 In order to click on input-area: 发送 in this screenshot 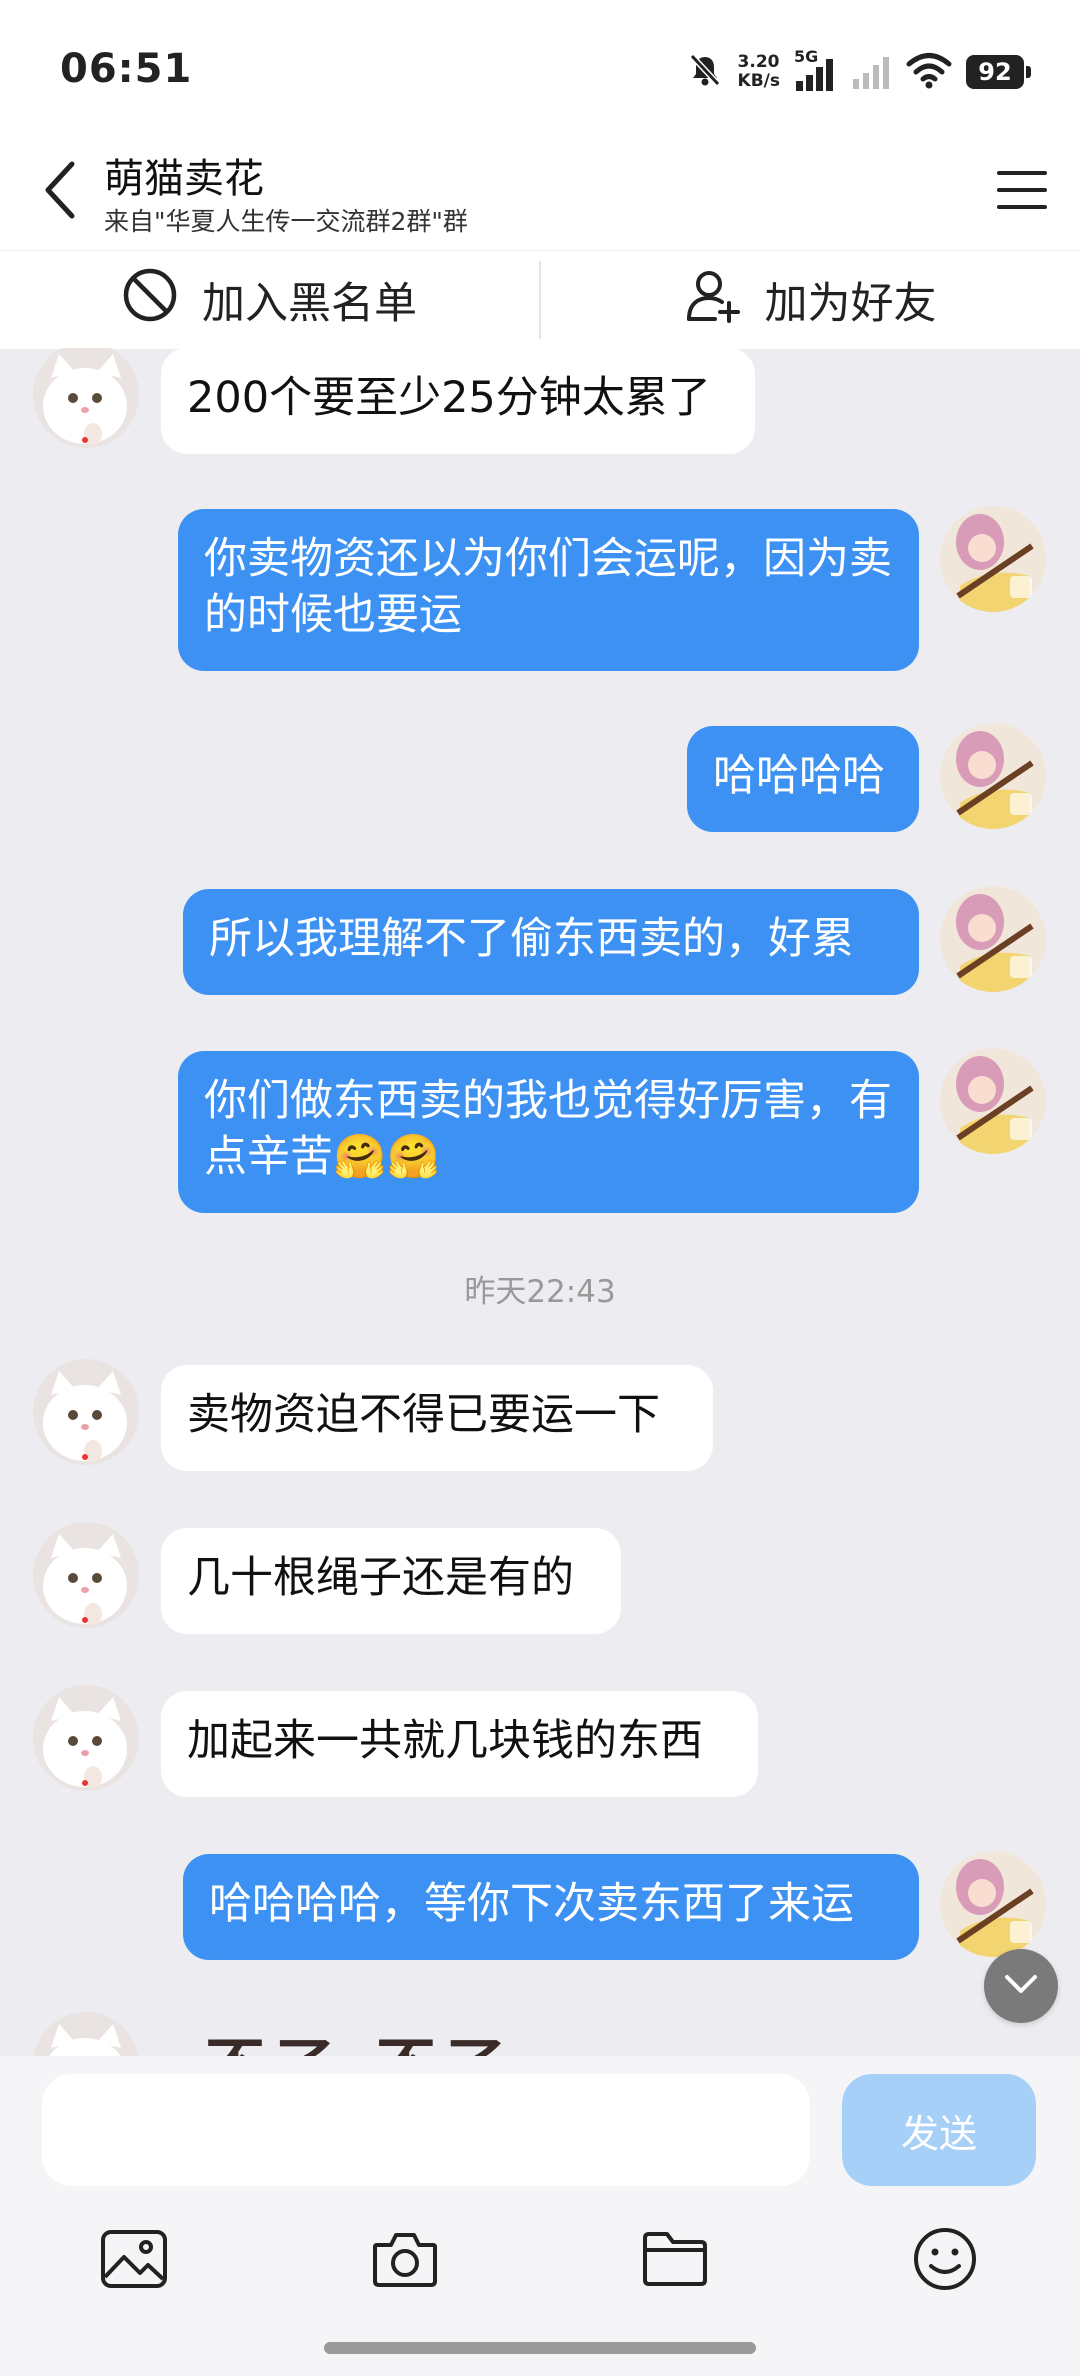, I will do `click(540, 2216)`.